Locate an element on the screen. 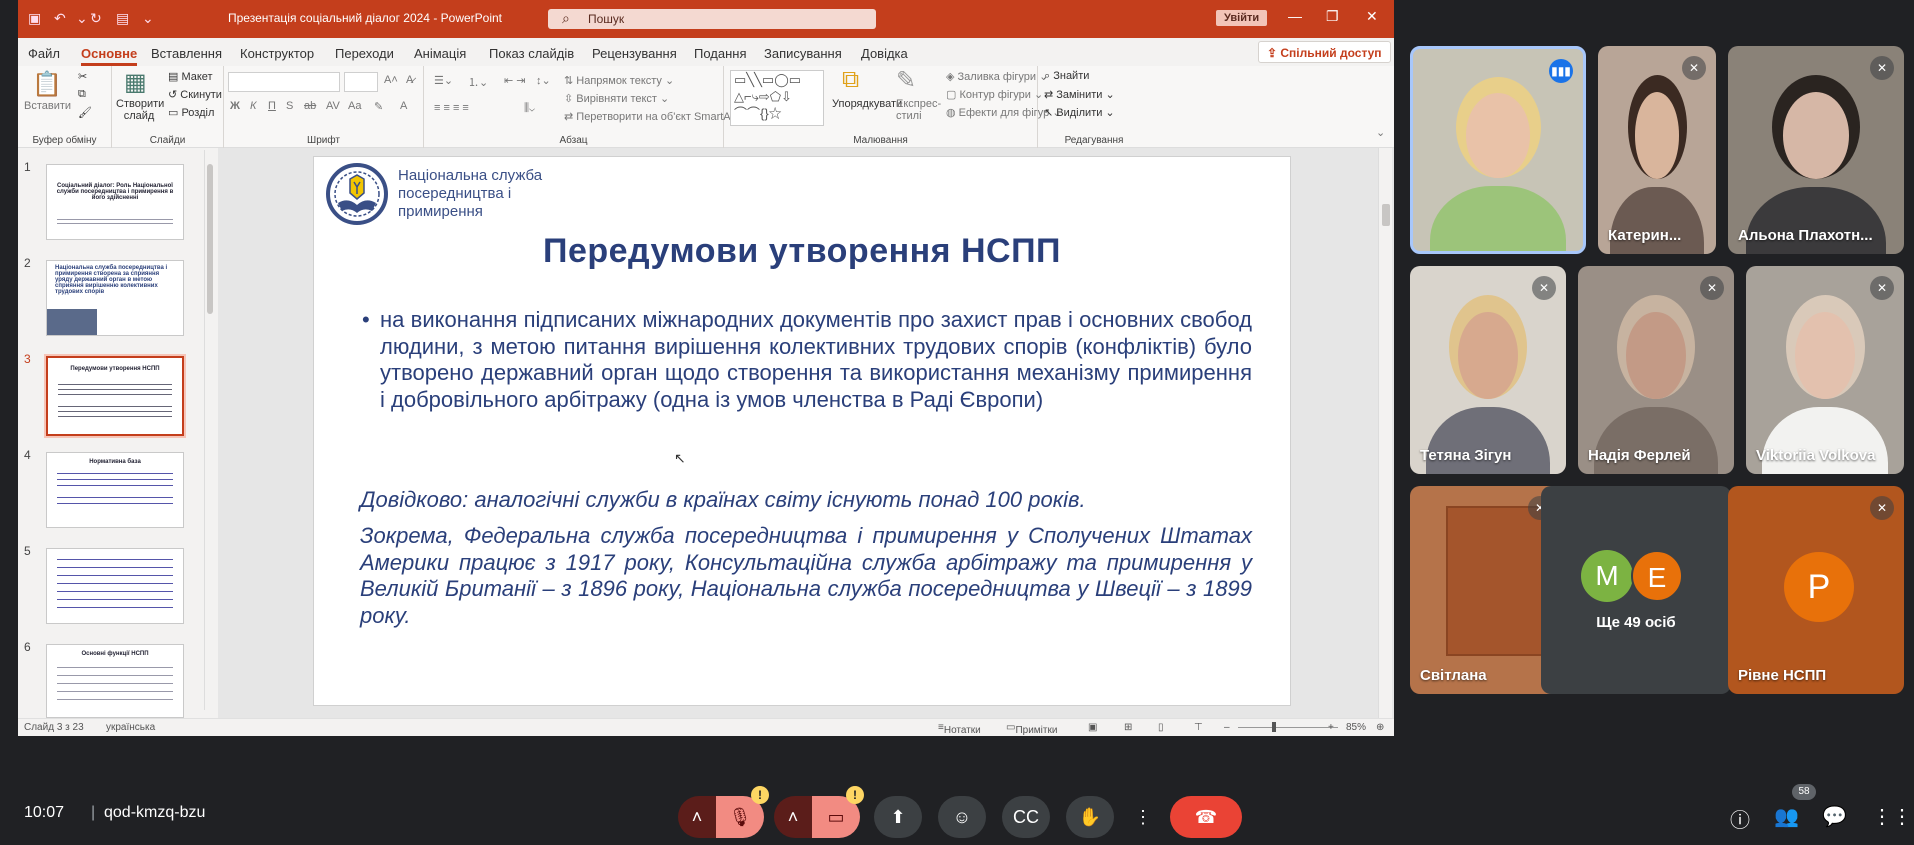  arrange-icon: ⧉ is located at coordinates (850, 80).